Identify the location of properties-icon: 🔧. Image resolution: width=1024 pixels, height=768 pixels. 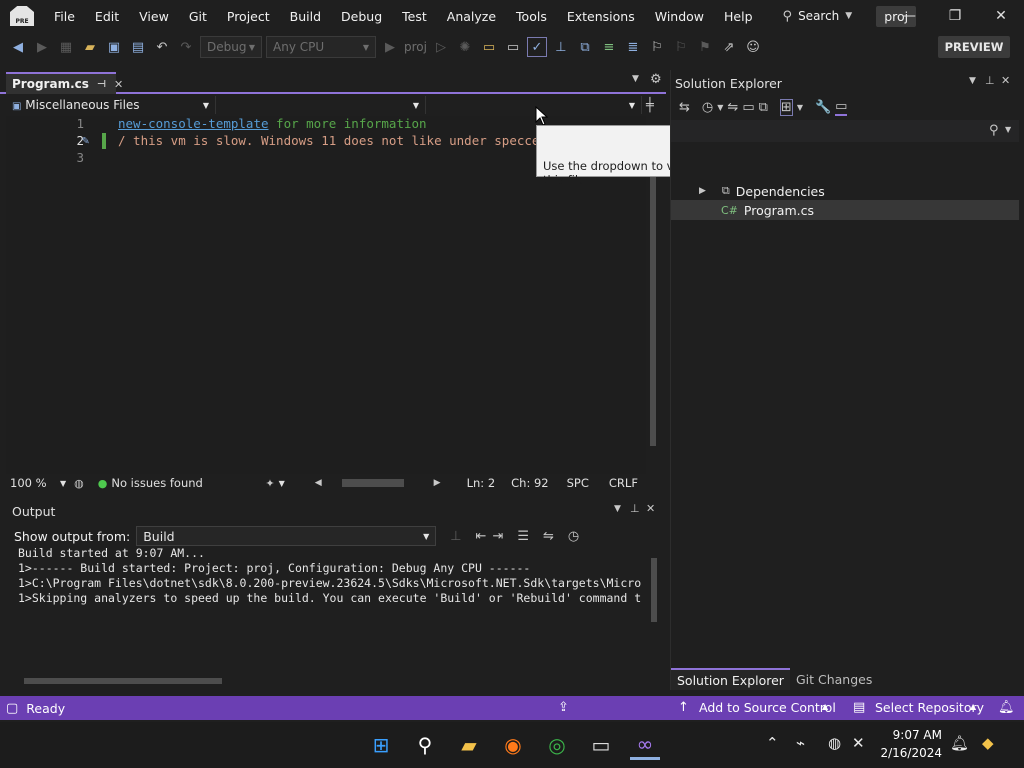
(823, 107).